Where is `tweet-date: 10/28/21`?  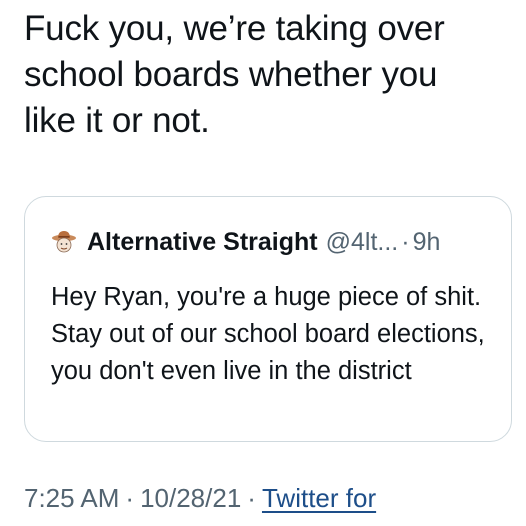
tweet-date: 10/28/21 is located at coordinates (190, 498).